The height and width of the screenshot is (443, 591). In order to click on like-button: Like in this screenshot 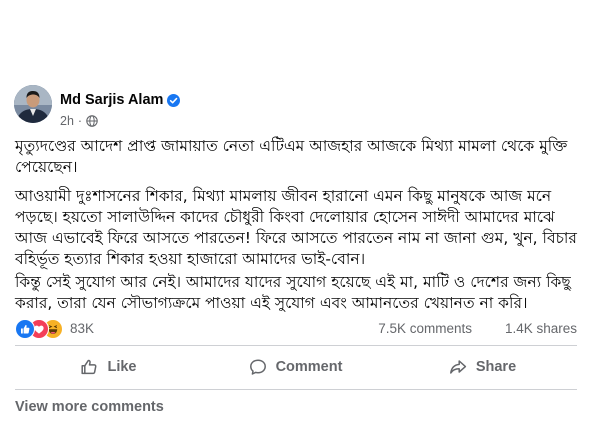, I will do `click(108, 367)`.